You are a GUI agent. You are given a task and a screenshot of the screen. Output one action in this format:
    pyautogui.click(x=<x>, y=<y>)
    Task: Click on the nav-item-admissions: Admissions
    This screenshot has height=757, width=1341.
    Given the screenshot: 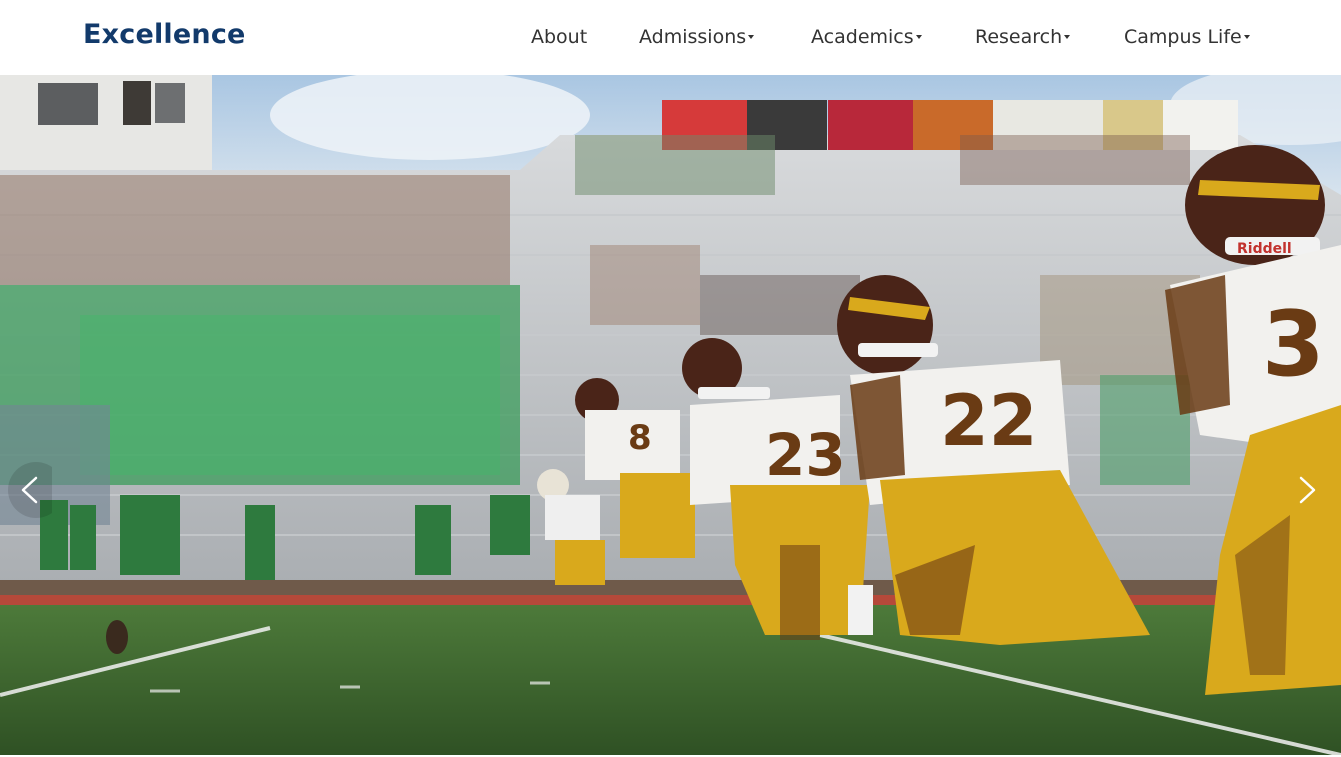 What is the action you would take?
    pyautogui.click(x=697, y=37)
    